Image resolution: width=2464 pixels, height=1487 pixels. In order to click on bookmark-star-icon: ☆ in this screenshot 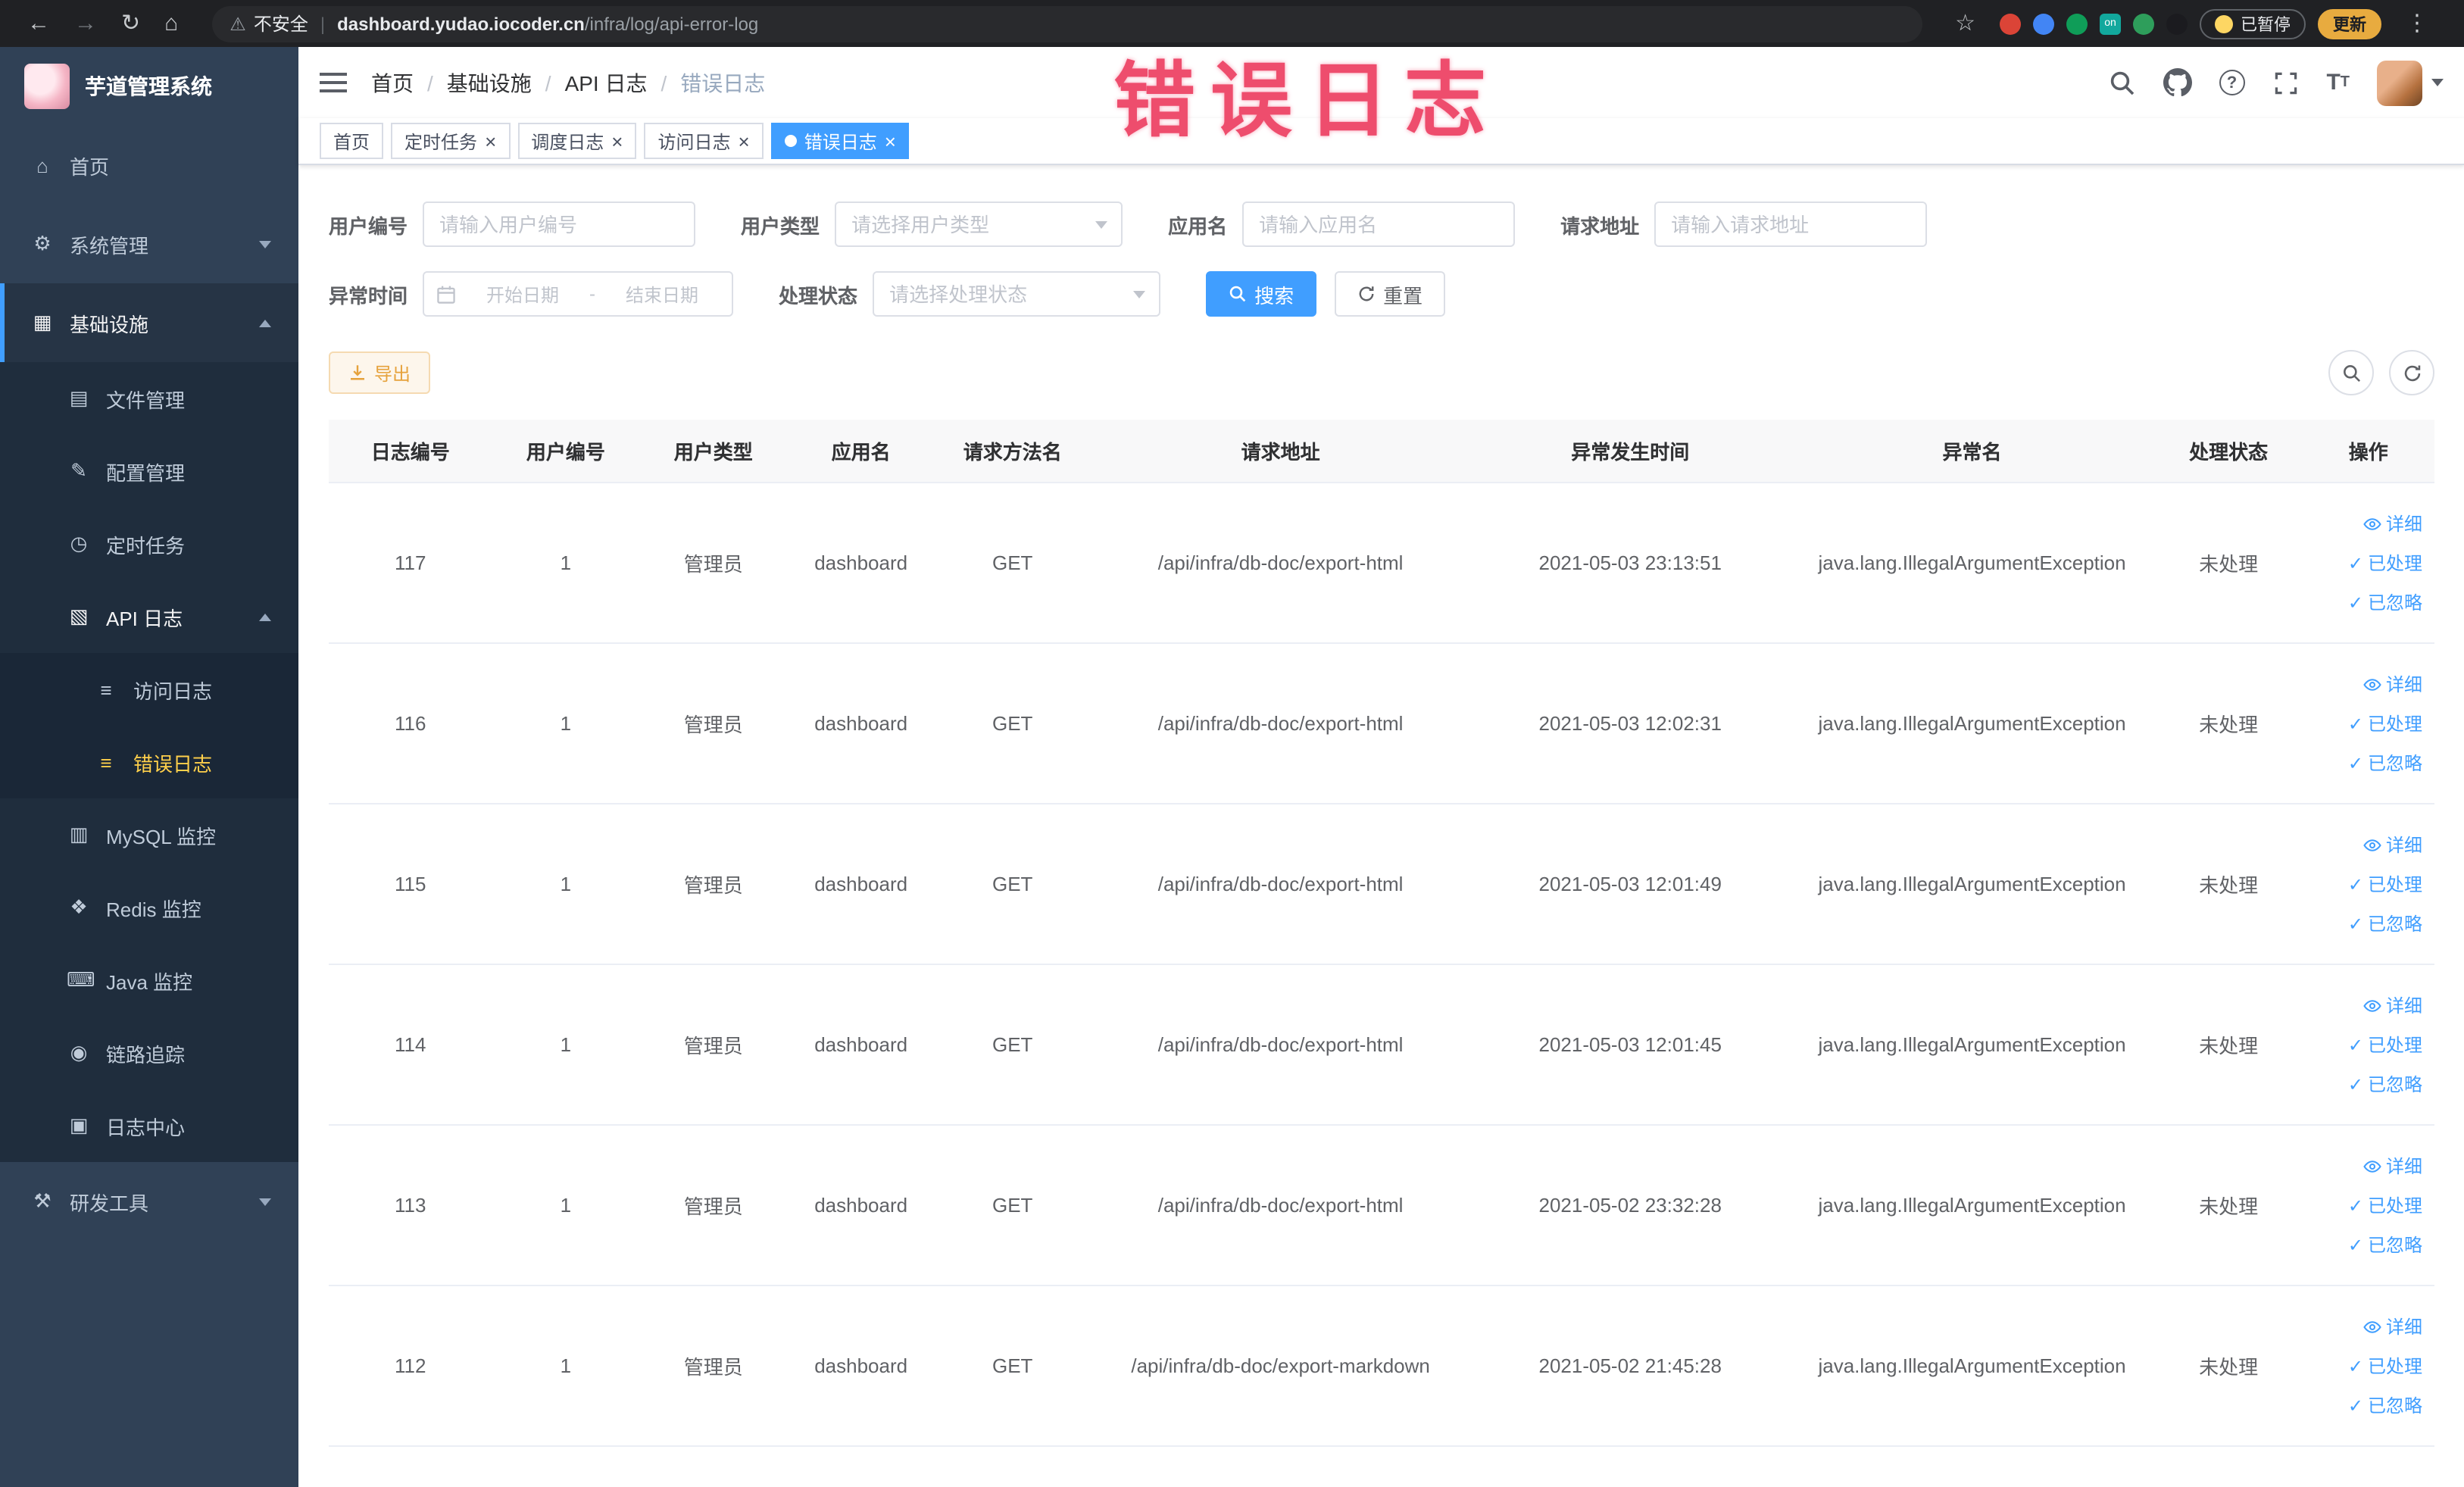, I will do `click(1965, 23)`.